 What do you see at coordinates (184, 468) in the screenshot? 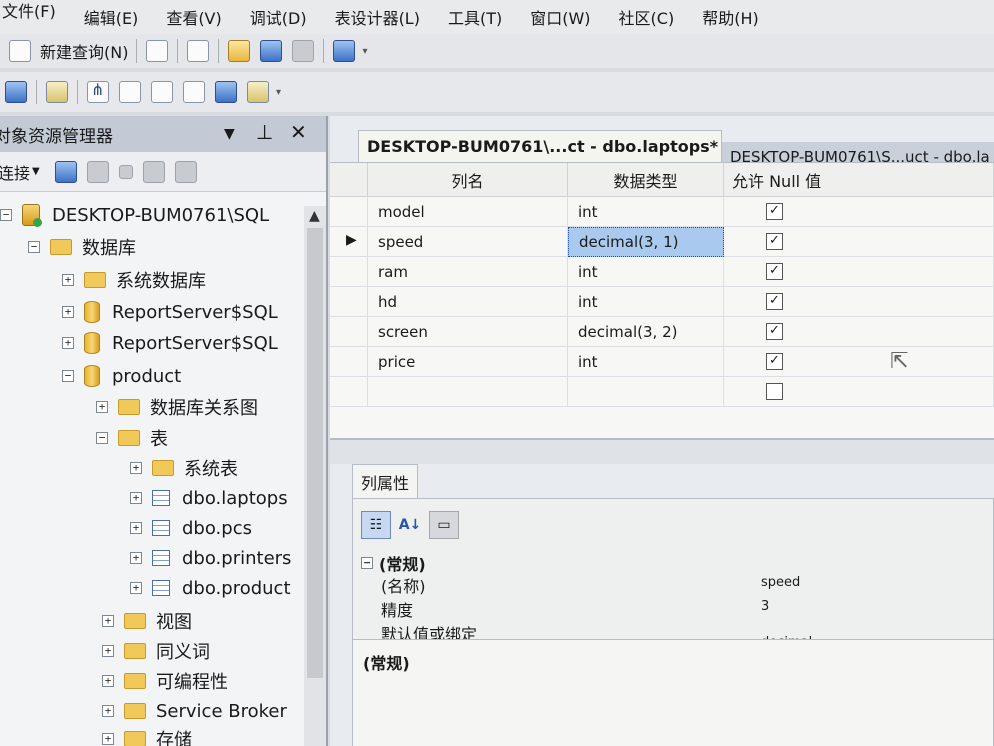
I see `tree-node-system-tables: + 系统表` at bounding box center [184, 468].